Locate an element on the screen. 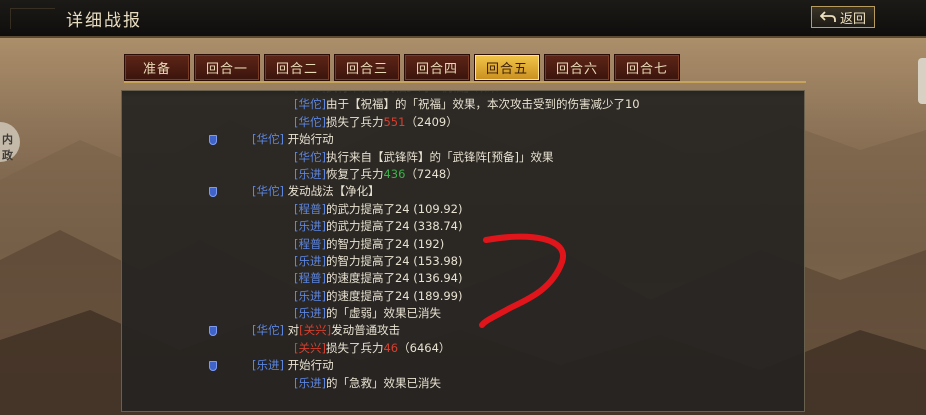 The image size is (926, 415). tab-round-4: 回合四 is located at coordinates (437, 67).